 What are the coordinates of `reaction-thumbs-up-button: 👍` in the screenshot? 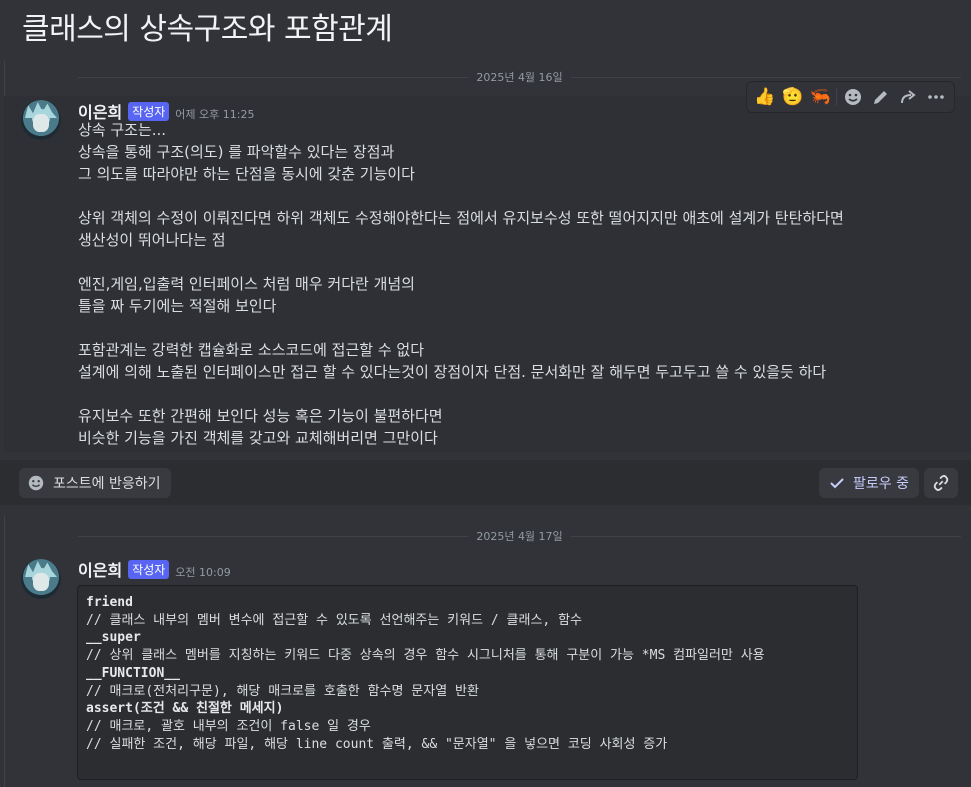 It's located at (765, 97).